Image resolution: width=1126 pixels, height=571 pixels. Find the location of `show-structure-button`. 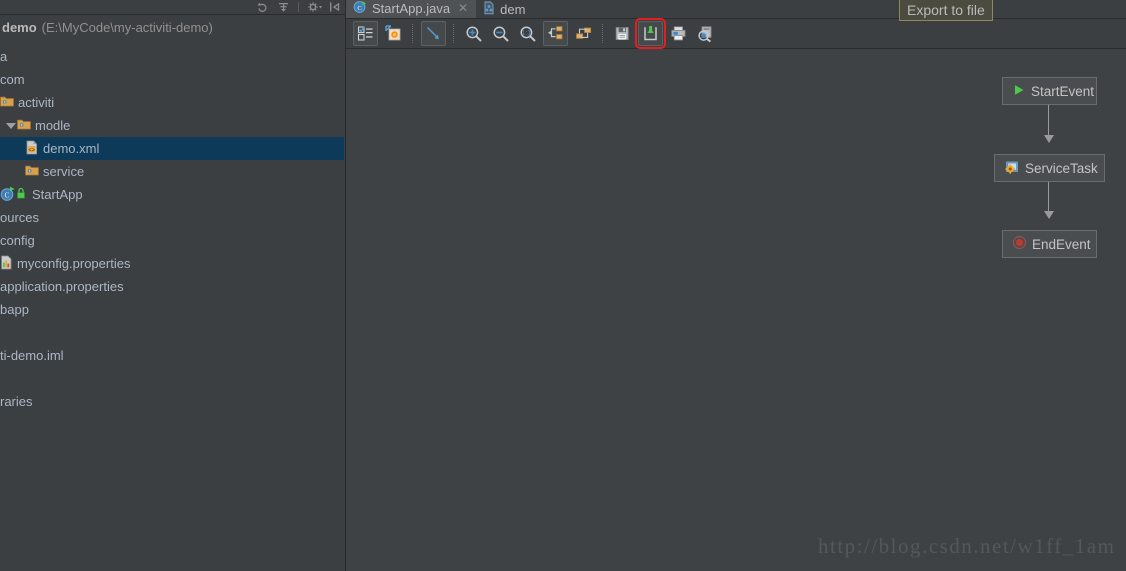

show-structure-button is located at coordinates (393, 33).